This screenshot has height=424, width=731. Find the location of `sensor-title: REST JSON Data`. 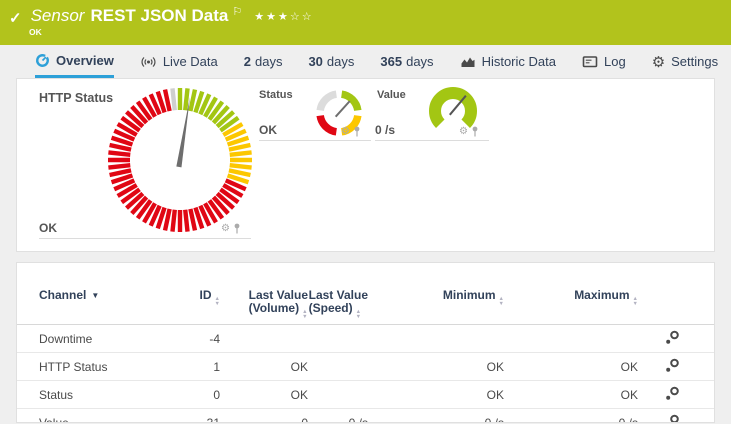

sensor-title: REST JSON Data is located at coordinates (159, 15).